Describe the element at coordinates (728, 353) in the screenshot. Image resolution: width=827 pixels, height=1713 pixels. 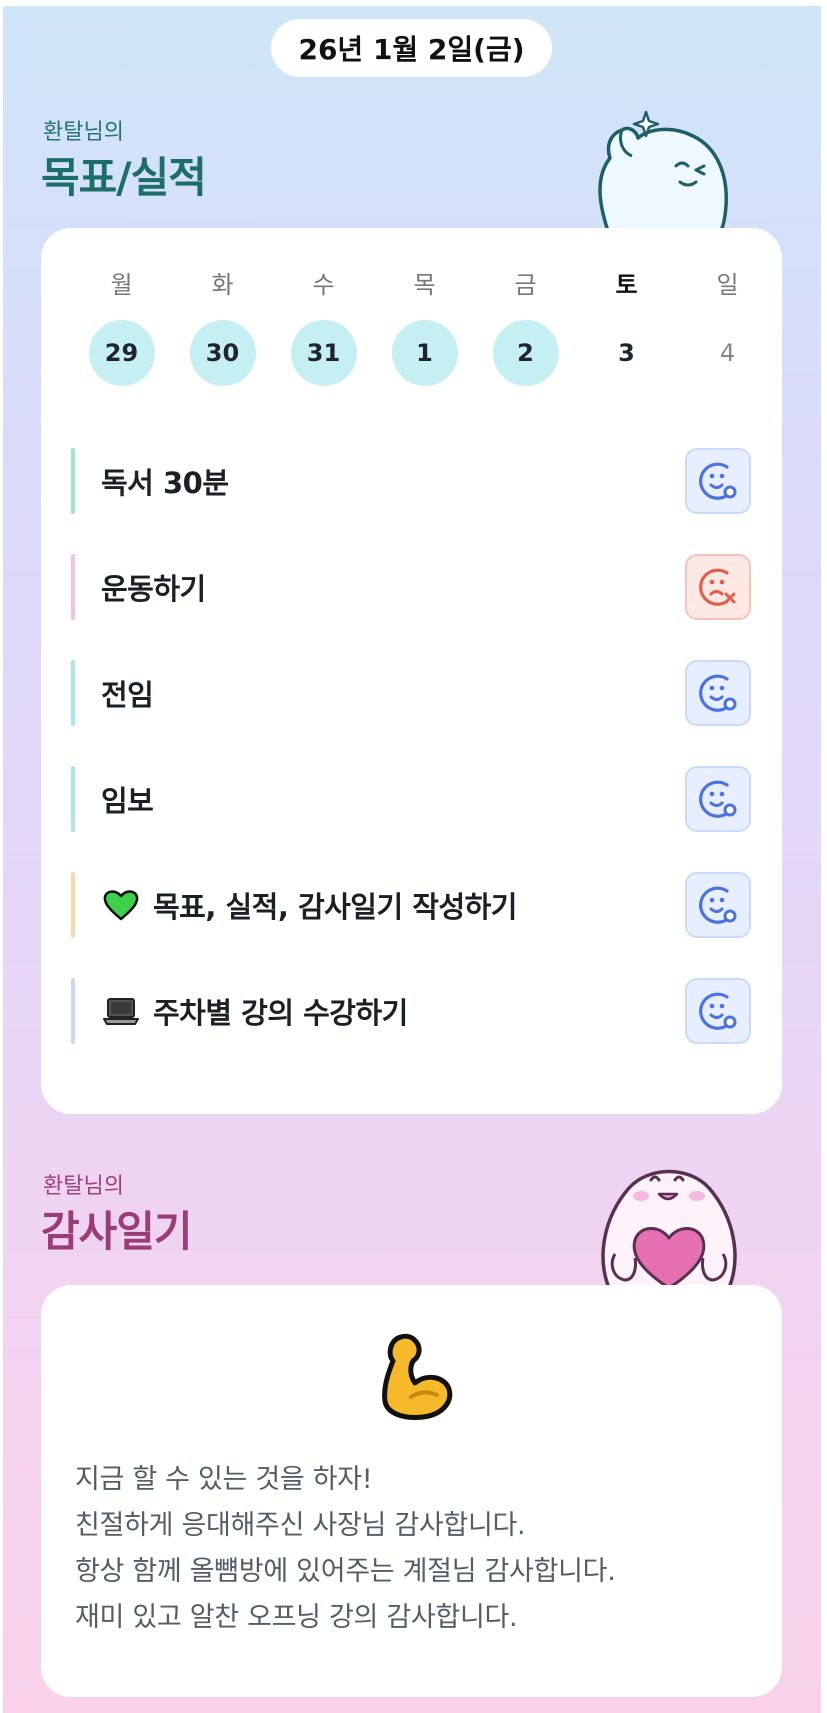
I see `date-4: 4` at that location.